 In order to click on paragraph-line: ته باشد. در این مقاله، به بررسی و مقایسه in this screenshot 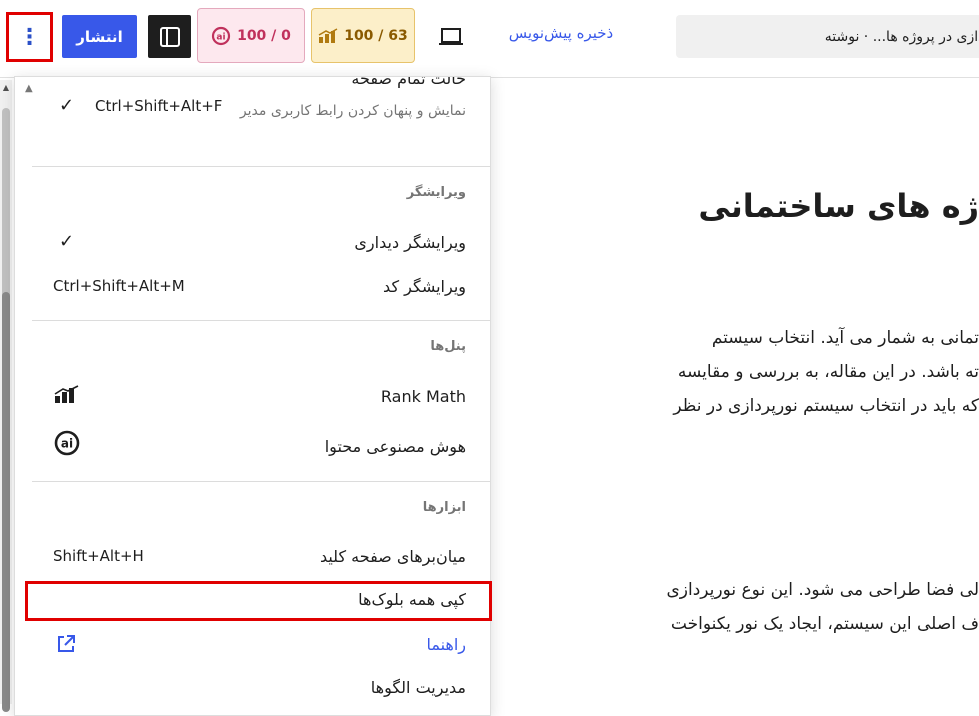, I will do `click(828, 372)`.